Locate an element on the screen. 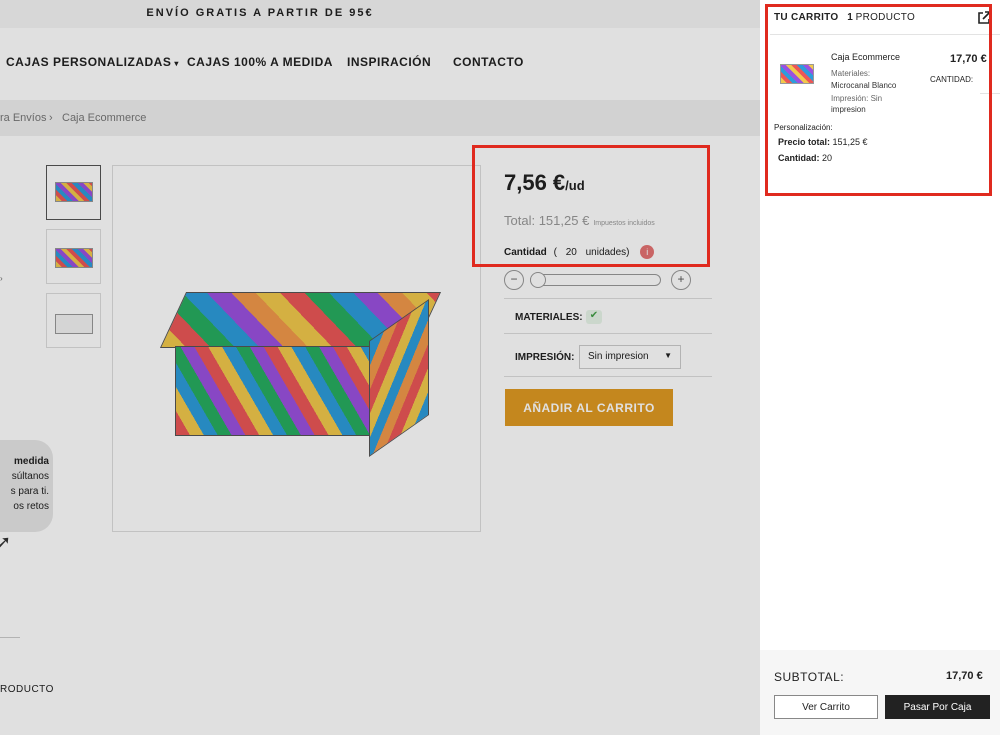 This screenshot has height=735, width=1000. subtotal-value: 17,70 € is located at coordinates (964, 676).